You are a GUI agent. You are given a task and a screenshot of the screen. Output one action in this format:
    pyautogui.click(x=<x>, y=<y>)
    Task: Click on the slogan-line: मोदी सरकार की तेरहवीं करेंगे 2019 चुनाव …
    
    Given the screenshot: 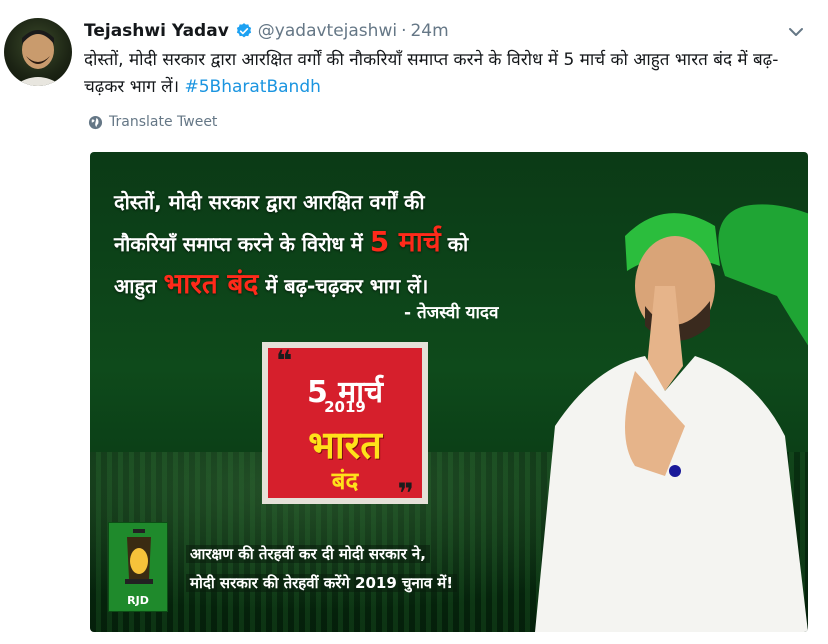 What is the action you would take?
    pyautogui.click(x=371, y=583)
    